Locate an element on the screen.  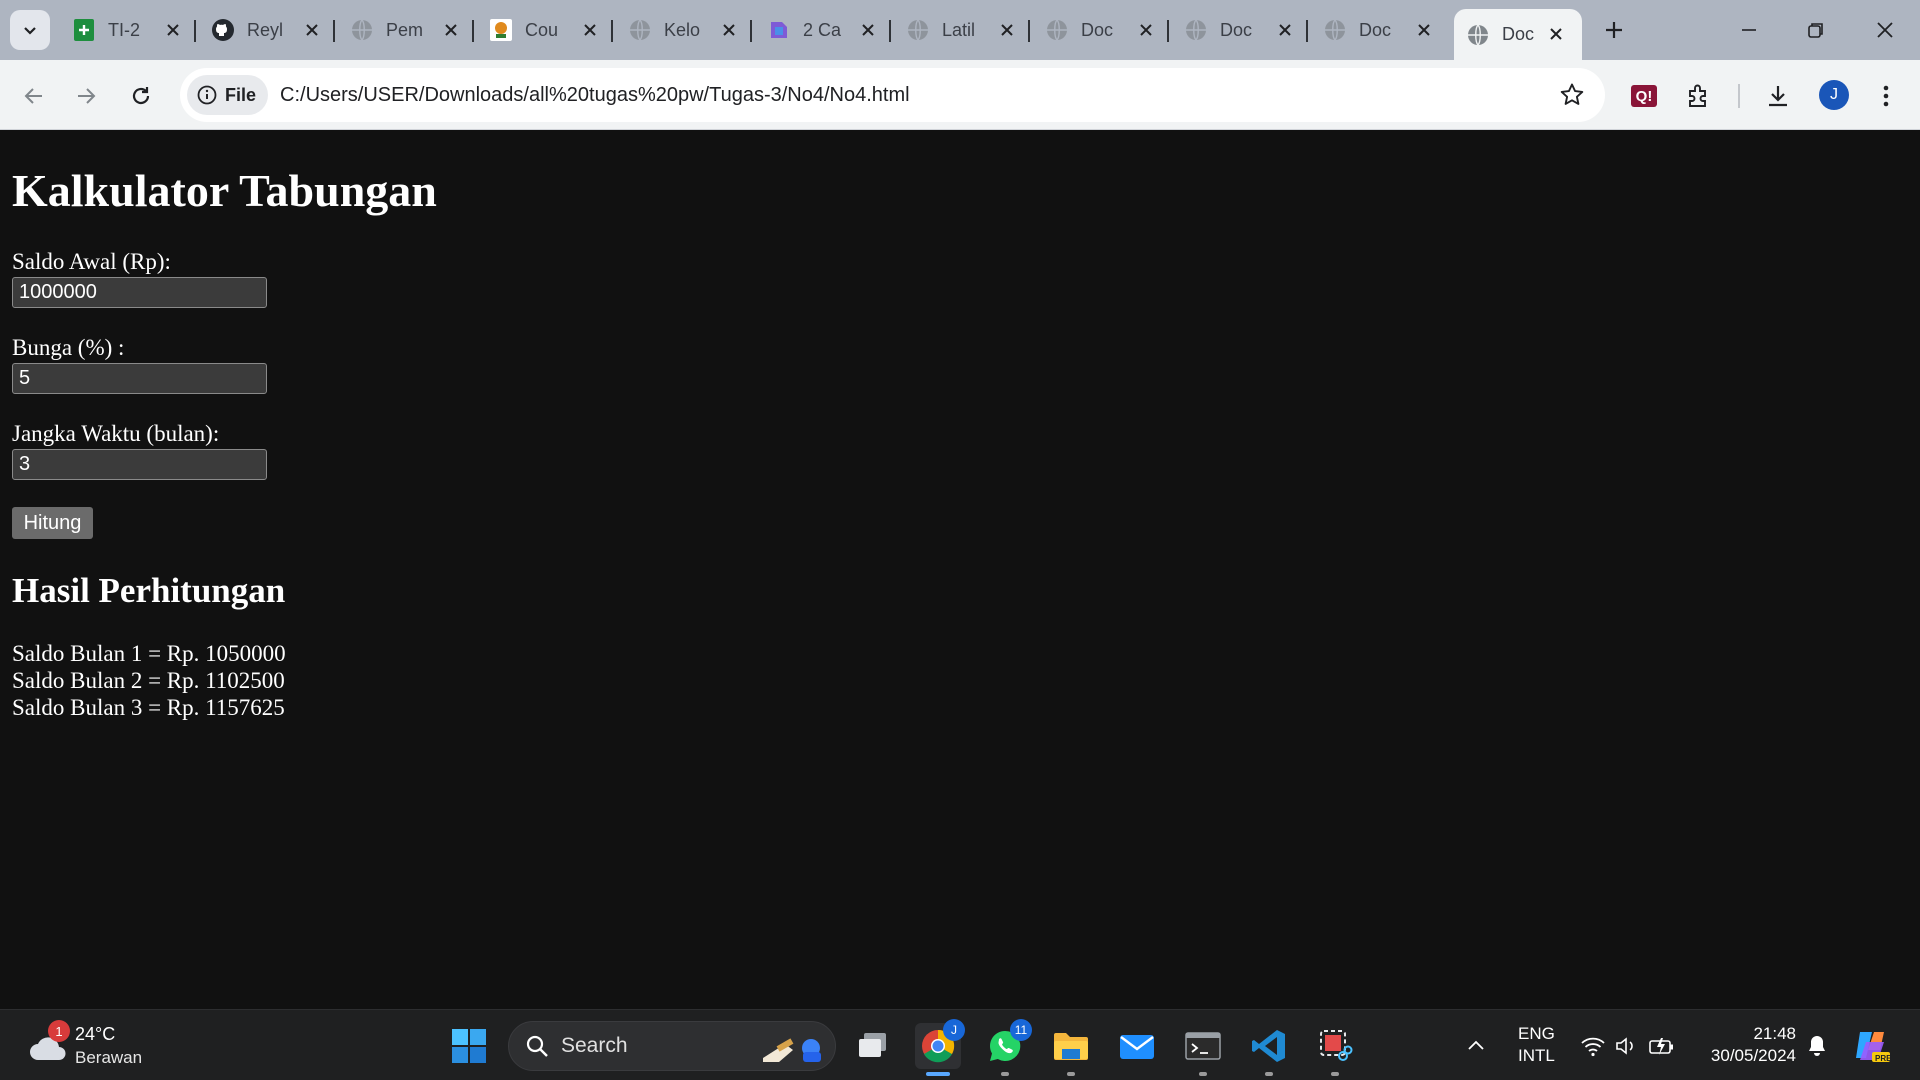
browser-menu-button is located at coordinates (1886, 96).